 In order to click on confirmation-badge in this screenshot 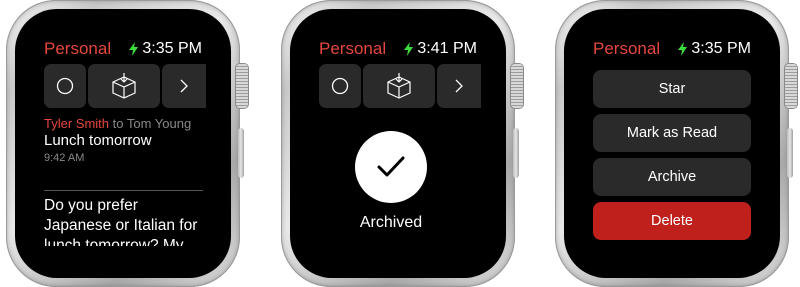, I will do `click(391, 167)`.